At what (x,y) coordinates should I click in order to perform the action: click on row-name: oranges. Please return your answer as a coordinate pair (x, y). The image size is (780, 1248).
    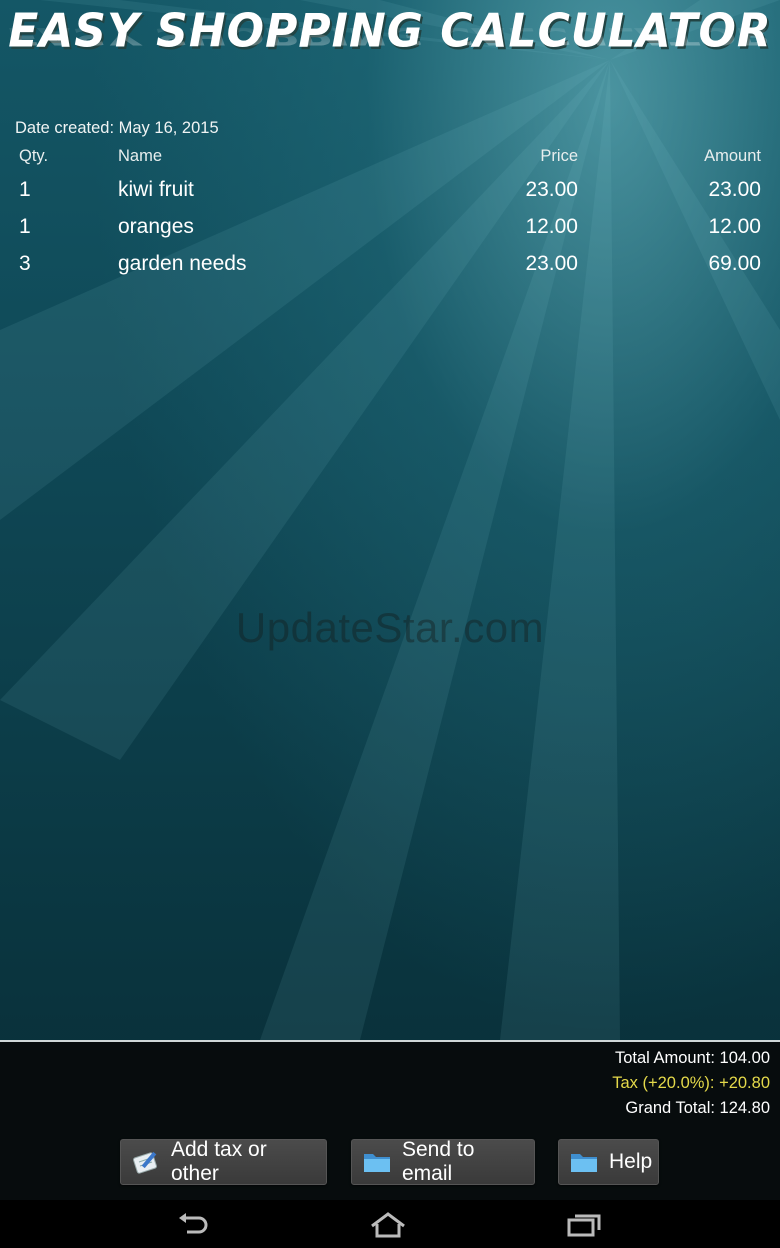
    Looking at the image, I should click on (156, 226).